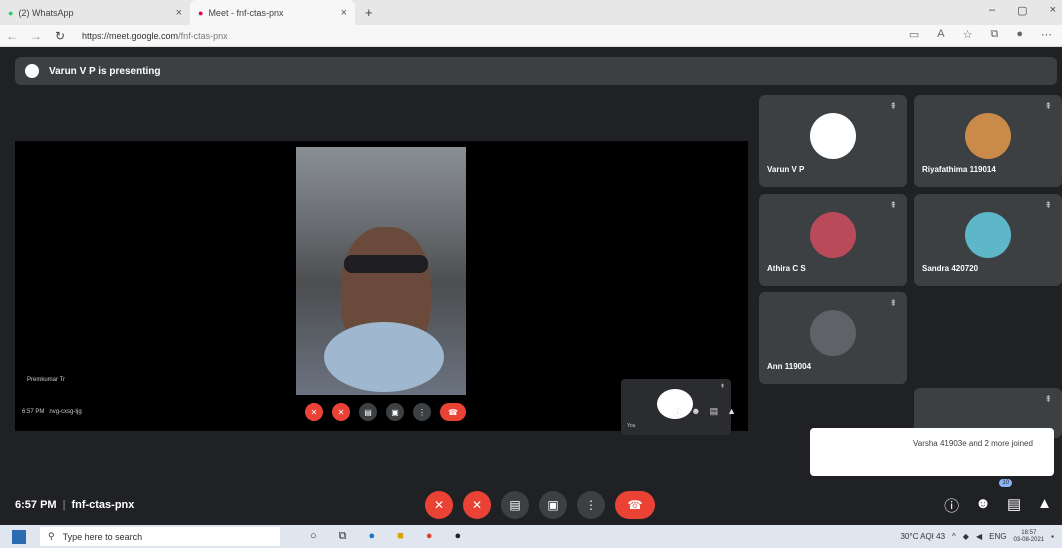 The image size is (1062, 548). Describe the element at coordinates (1005, 483) in the screenshot. I see `people-count-badge: 10` at that location.